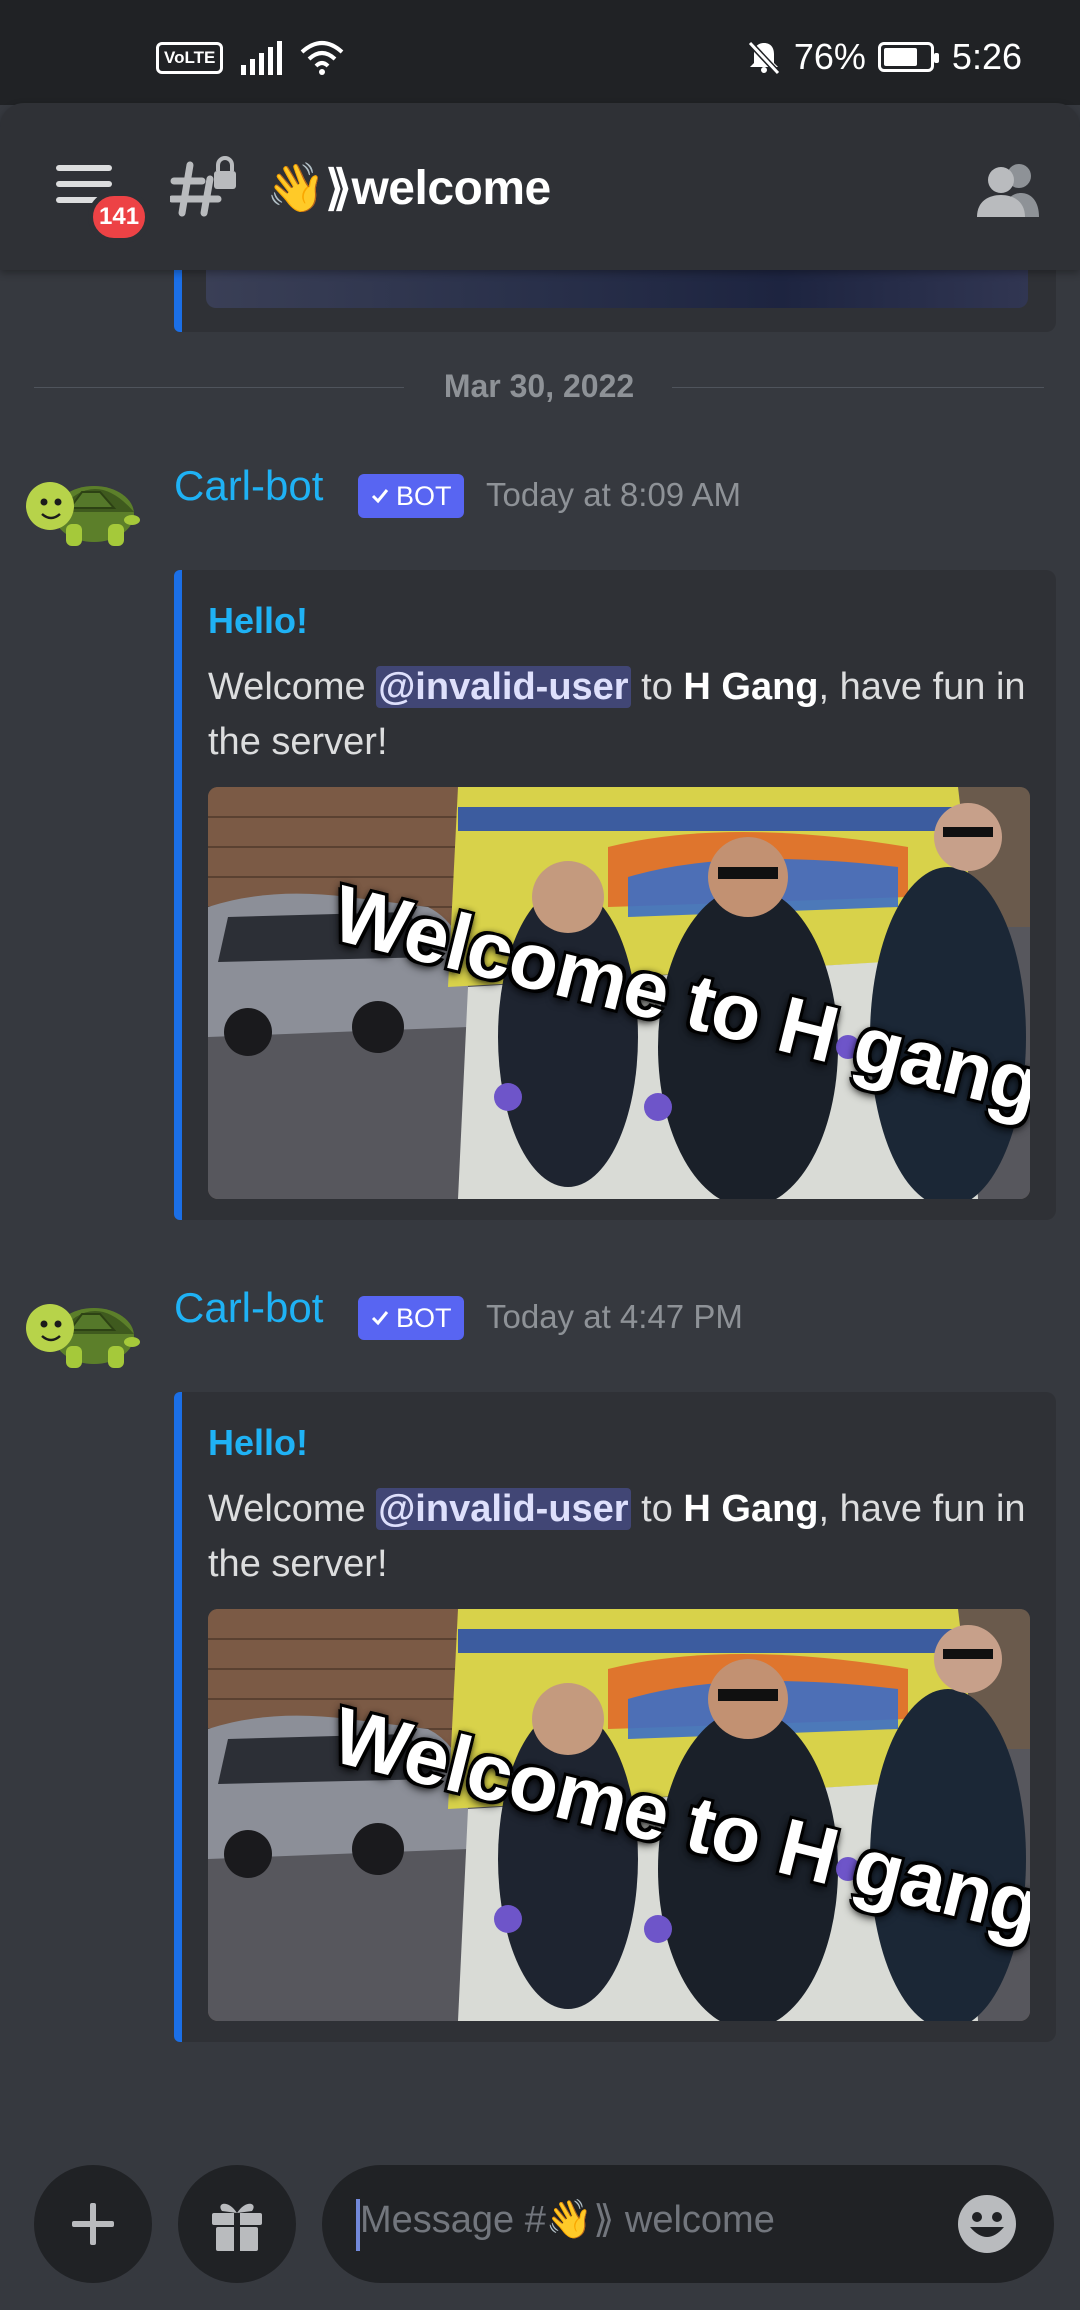 The width and height of the screenshot is (1080, 2310). I want to click on status-left: VoLTE, so click(250, 58).